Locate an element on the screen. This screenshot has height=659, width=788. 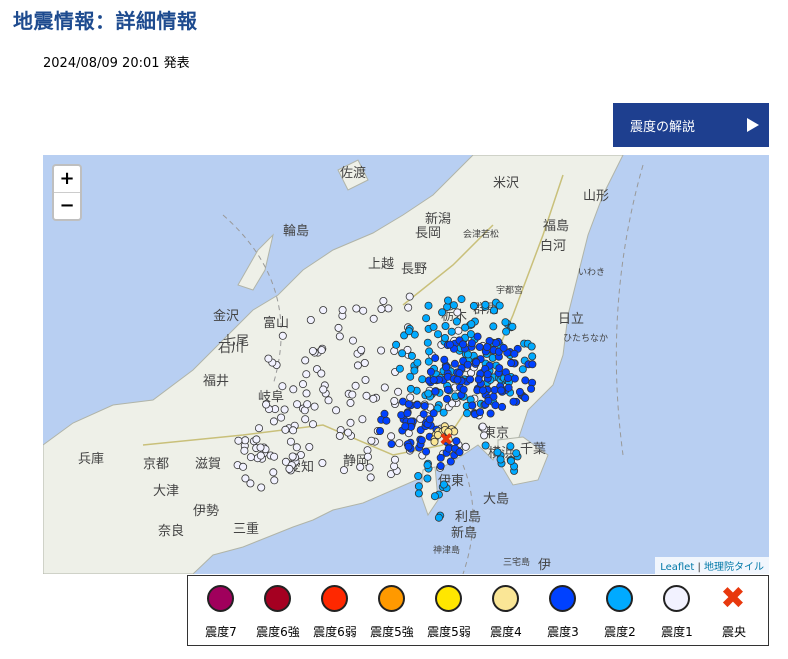
map-attribution: Leaflet | 地理院タイル is located at coordinates (712, 565).